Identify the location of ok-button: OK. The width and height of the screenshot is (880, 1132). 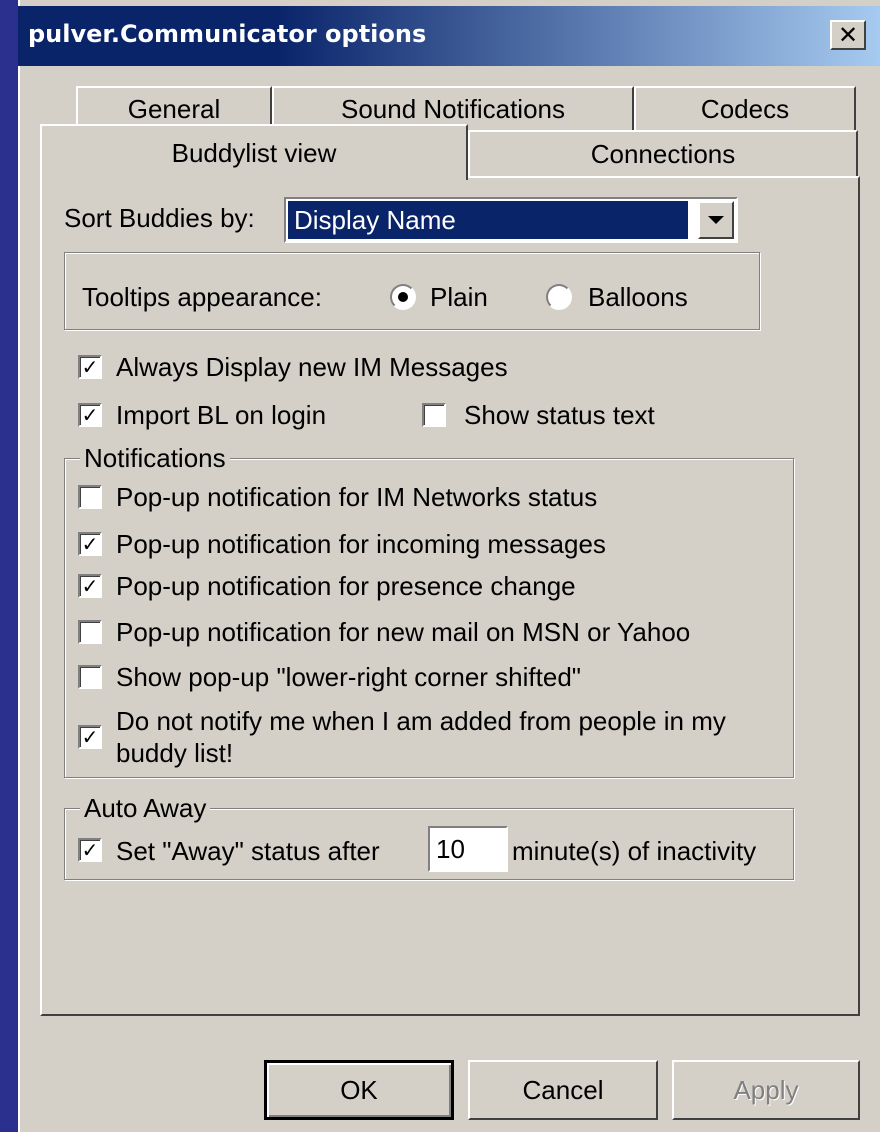
(359, 1090).